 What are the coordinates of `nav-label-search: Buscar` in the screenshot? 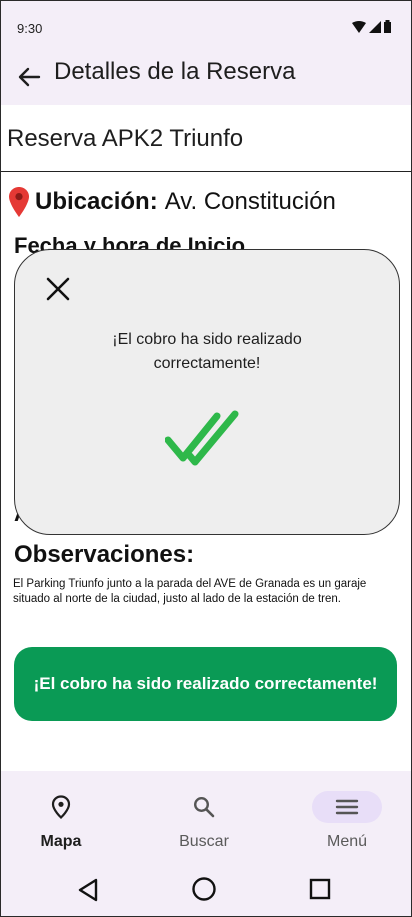 It's located at (204, 841).